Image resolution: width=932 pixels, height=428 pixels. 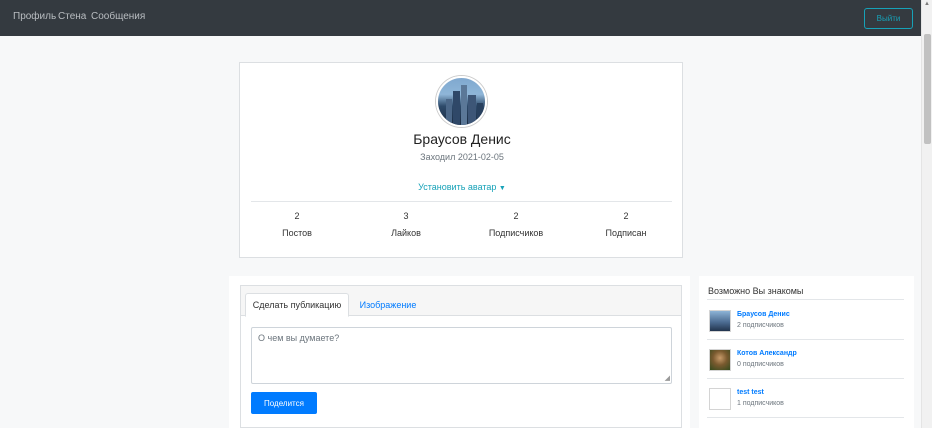 I want to click on suggestions-title: Возможно Вы знакомы, so click(x=756, y=291).